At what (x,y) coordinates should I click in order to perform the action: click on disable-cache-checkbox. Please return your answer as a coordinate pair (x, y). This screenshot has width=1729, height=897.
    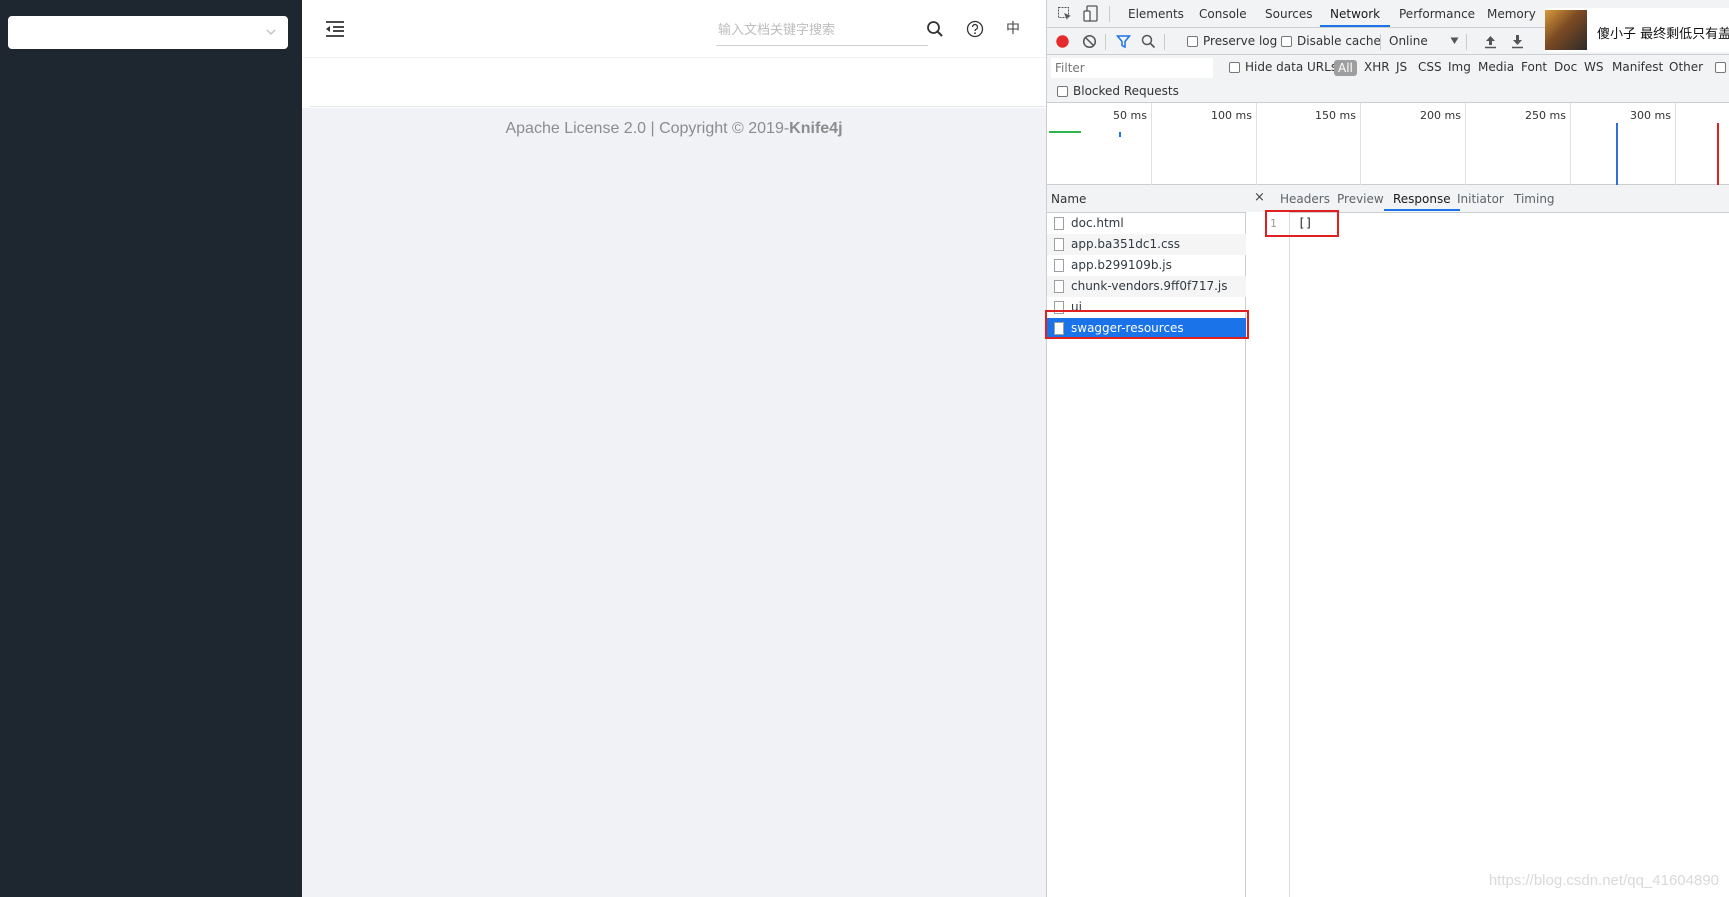
    Looking at the image, I should click on (1286, 41).